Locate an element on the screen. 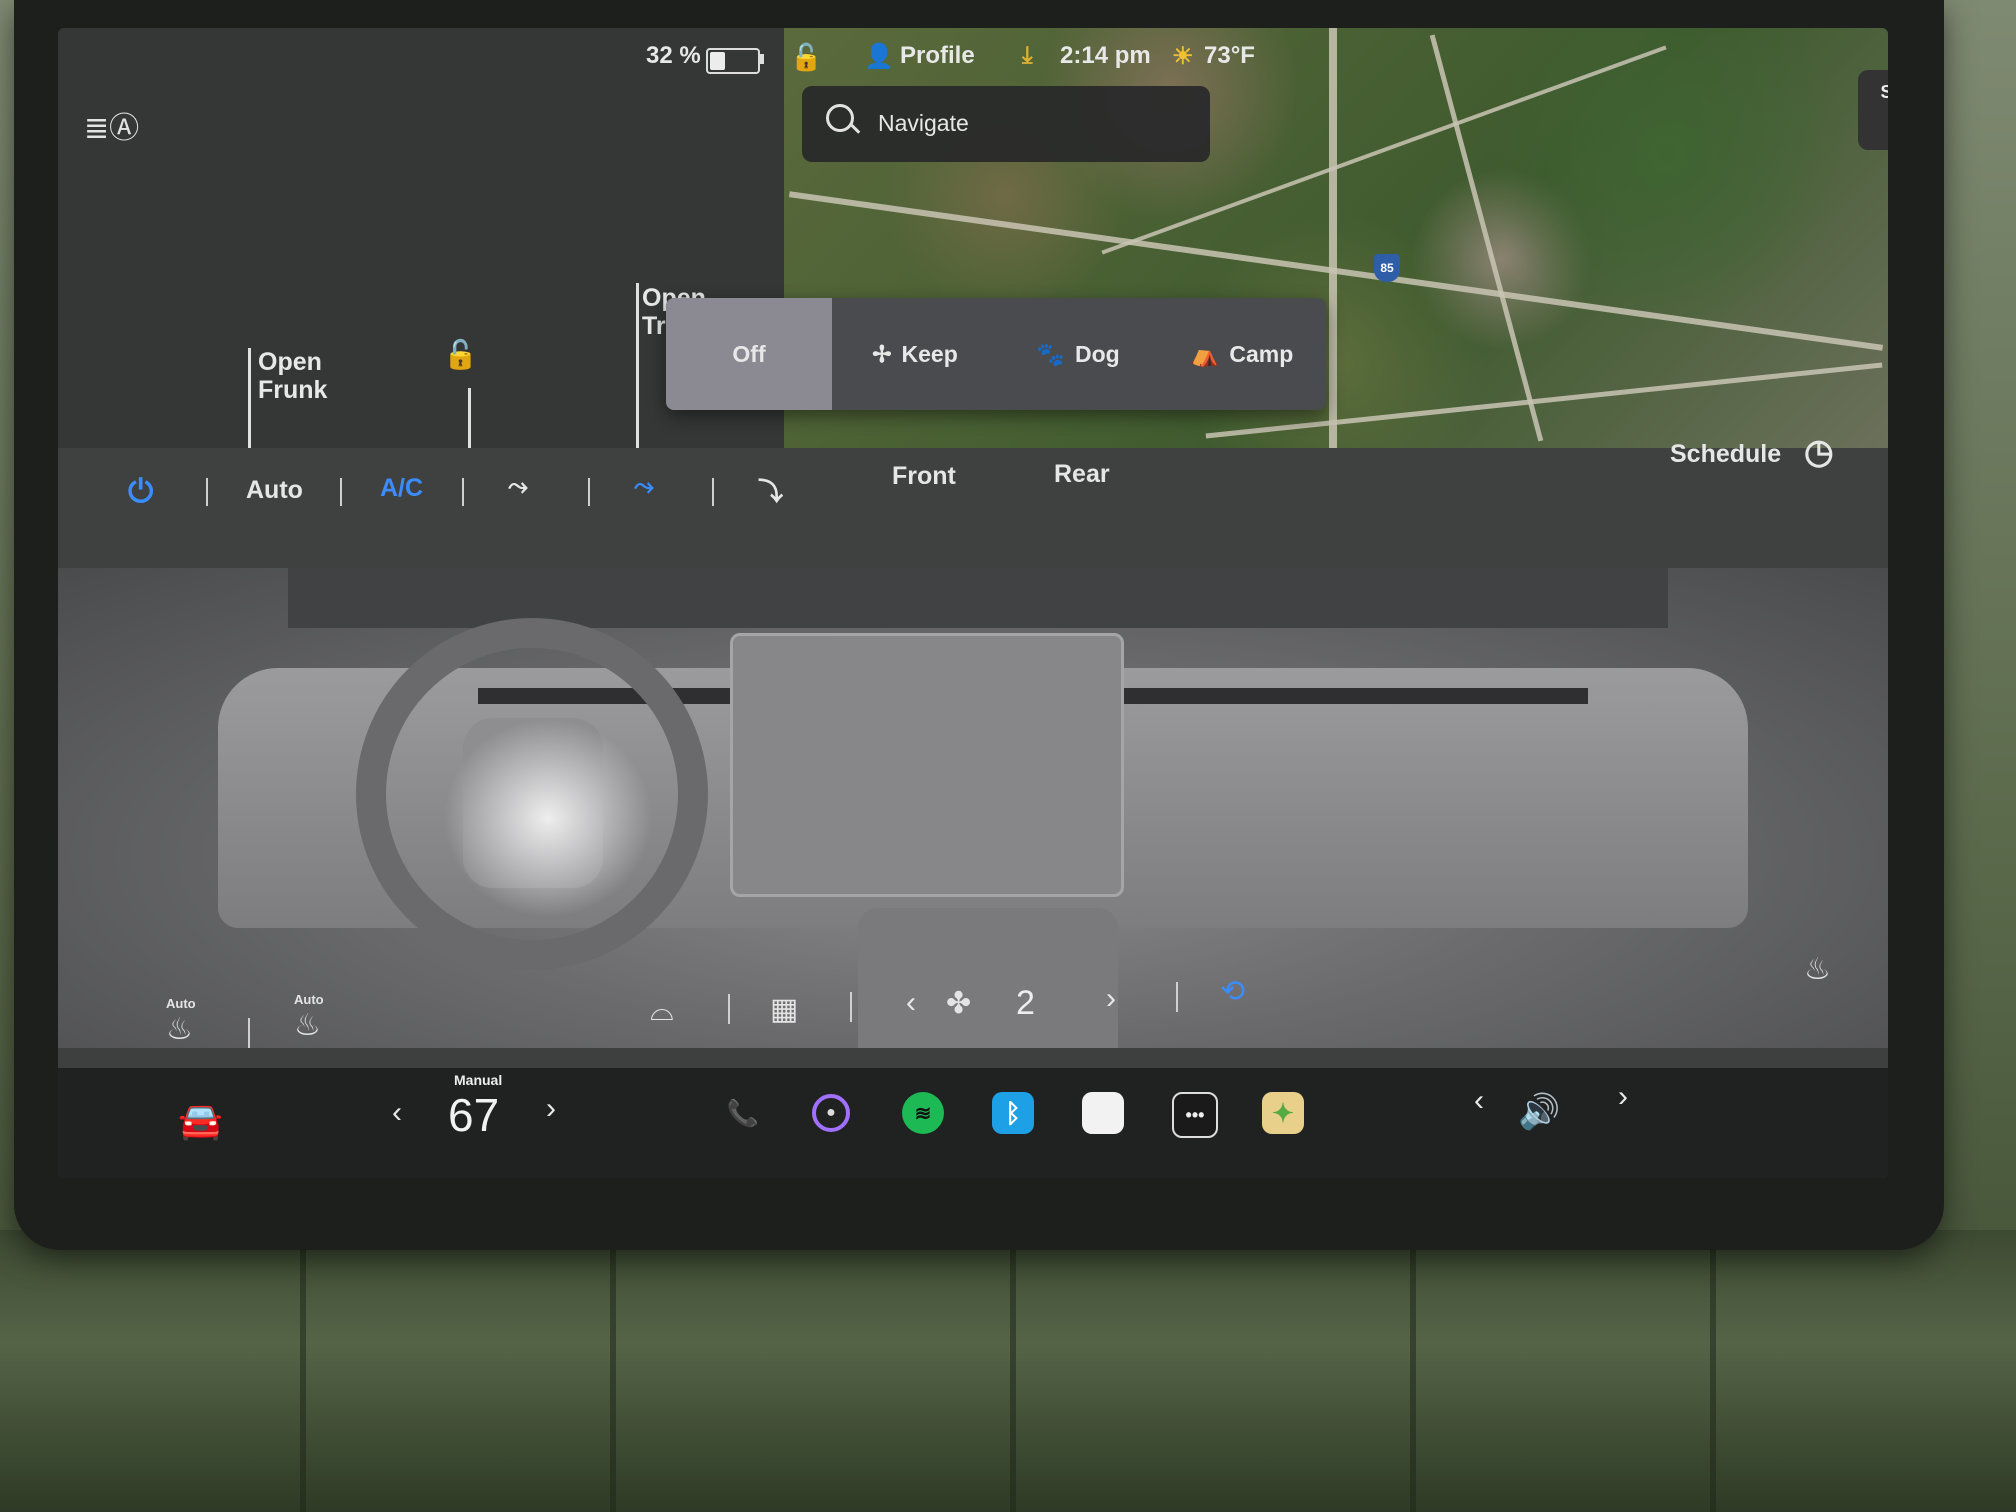 Image resolution: width=2016 pixels, height=1512 pixels. recirculate-icon: ⟲ is located at coordinates (1232, 991).